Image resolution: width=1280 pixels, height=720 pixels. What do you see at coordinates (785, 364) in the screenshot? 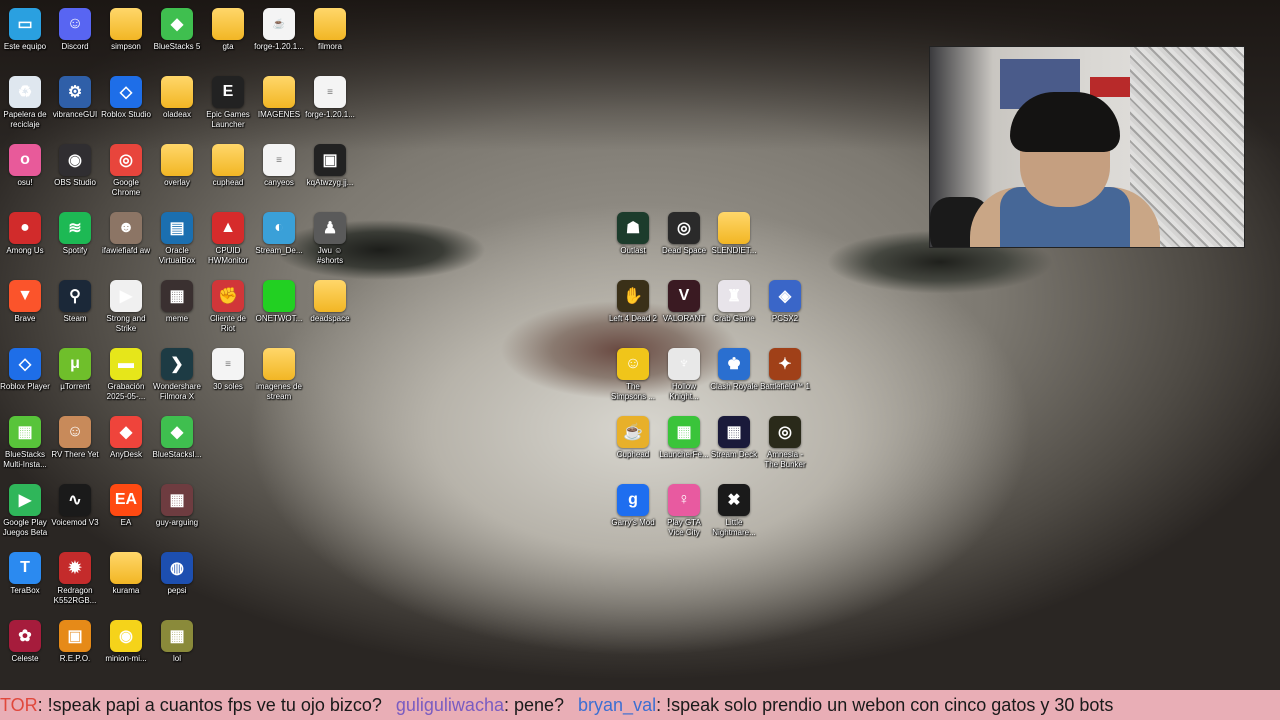
I see `battlefield-icon: ✦` at bounding box center [785, 364].